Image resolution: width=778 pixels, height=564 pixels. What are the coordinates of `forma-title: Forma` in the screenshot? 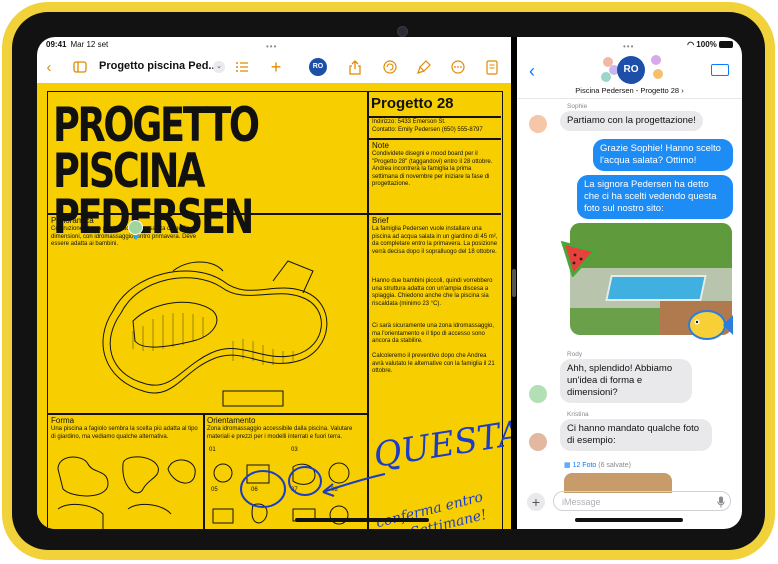 It's located at (63, 420).